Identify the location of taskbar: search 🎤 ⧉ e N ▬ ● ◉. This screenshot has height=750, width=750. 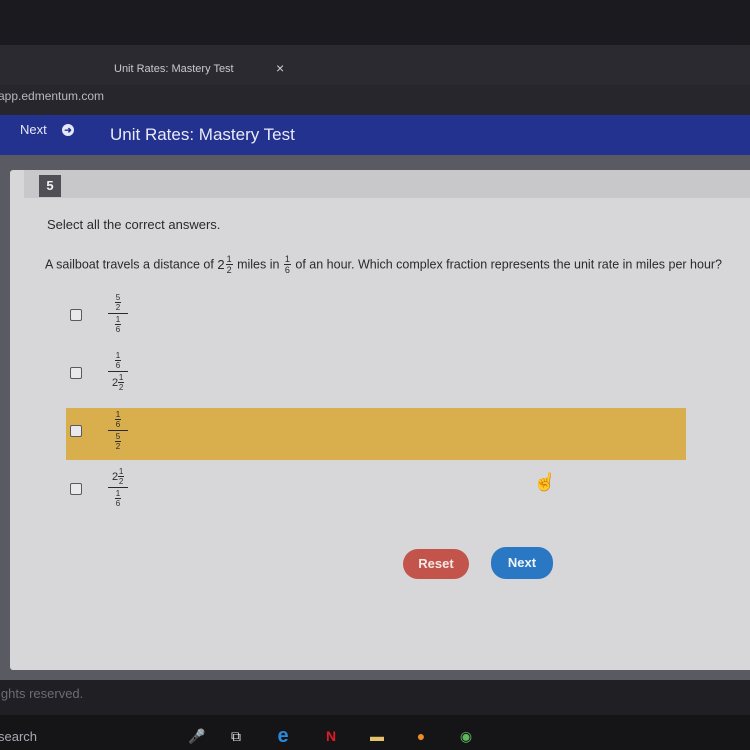
(375, 732).